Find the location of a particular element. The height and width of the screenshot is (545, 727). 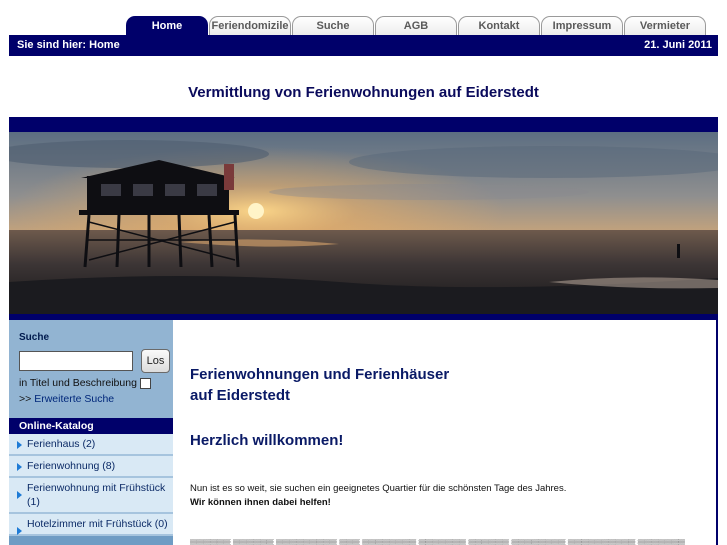

advanced-search-prefix: >> is located at coordinates (25, 399).